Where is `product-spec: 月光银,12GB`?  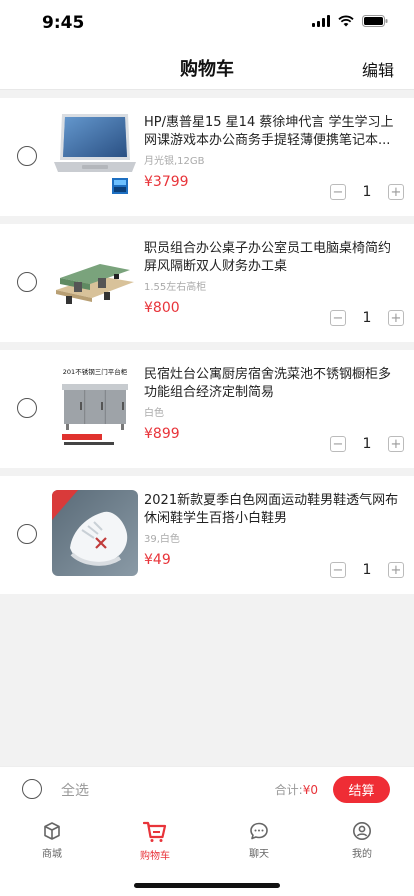
product-spec: 月光银,12GB is located at coordinates (174, 161).